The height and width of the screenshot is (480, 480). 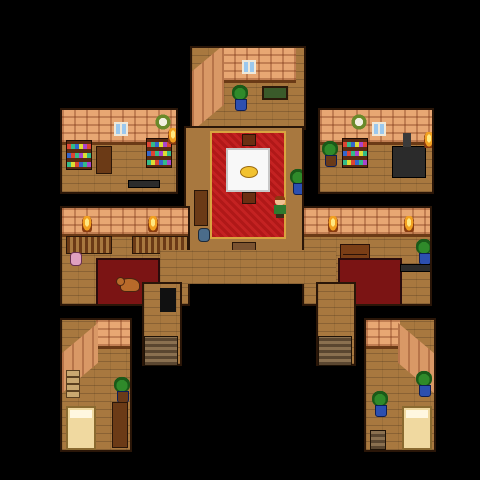 What do you see at coordinates (125, 222) in the screenshot?
I see `west-wing-wall` at bounding box center [125, 222].